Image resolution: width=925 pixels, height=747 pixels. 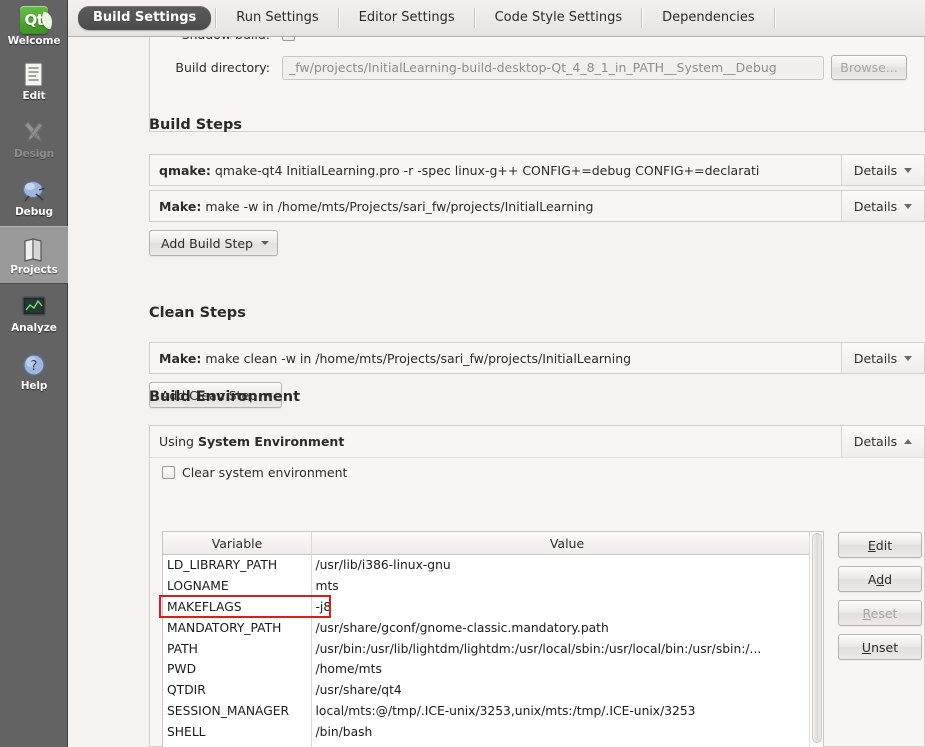 I want to click on cell-variable: SESSION_MANAGER, so click(x=228, y=710).